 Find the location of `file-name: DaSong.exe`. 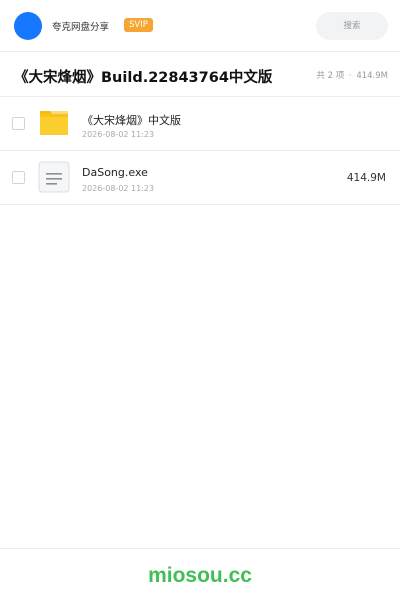

file-name: DaSong.exe is located at coordinates (115, 172).